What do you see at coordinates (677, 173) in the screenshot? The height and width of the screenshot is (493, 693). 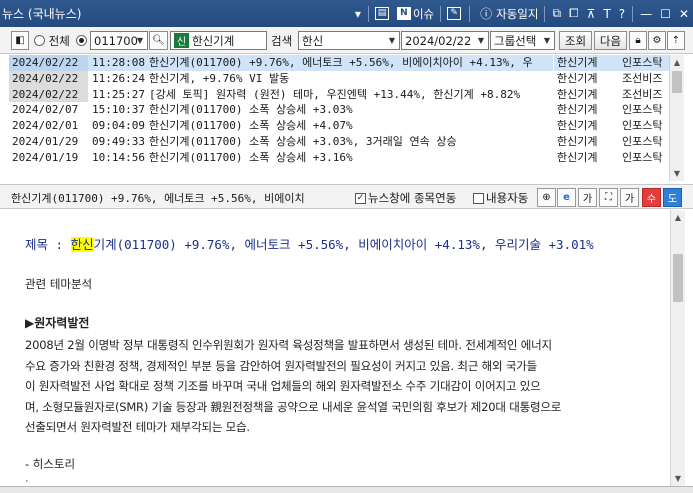 I see `scroll-down-icon: ▼` at bounding box center [677, 173].